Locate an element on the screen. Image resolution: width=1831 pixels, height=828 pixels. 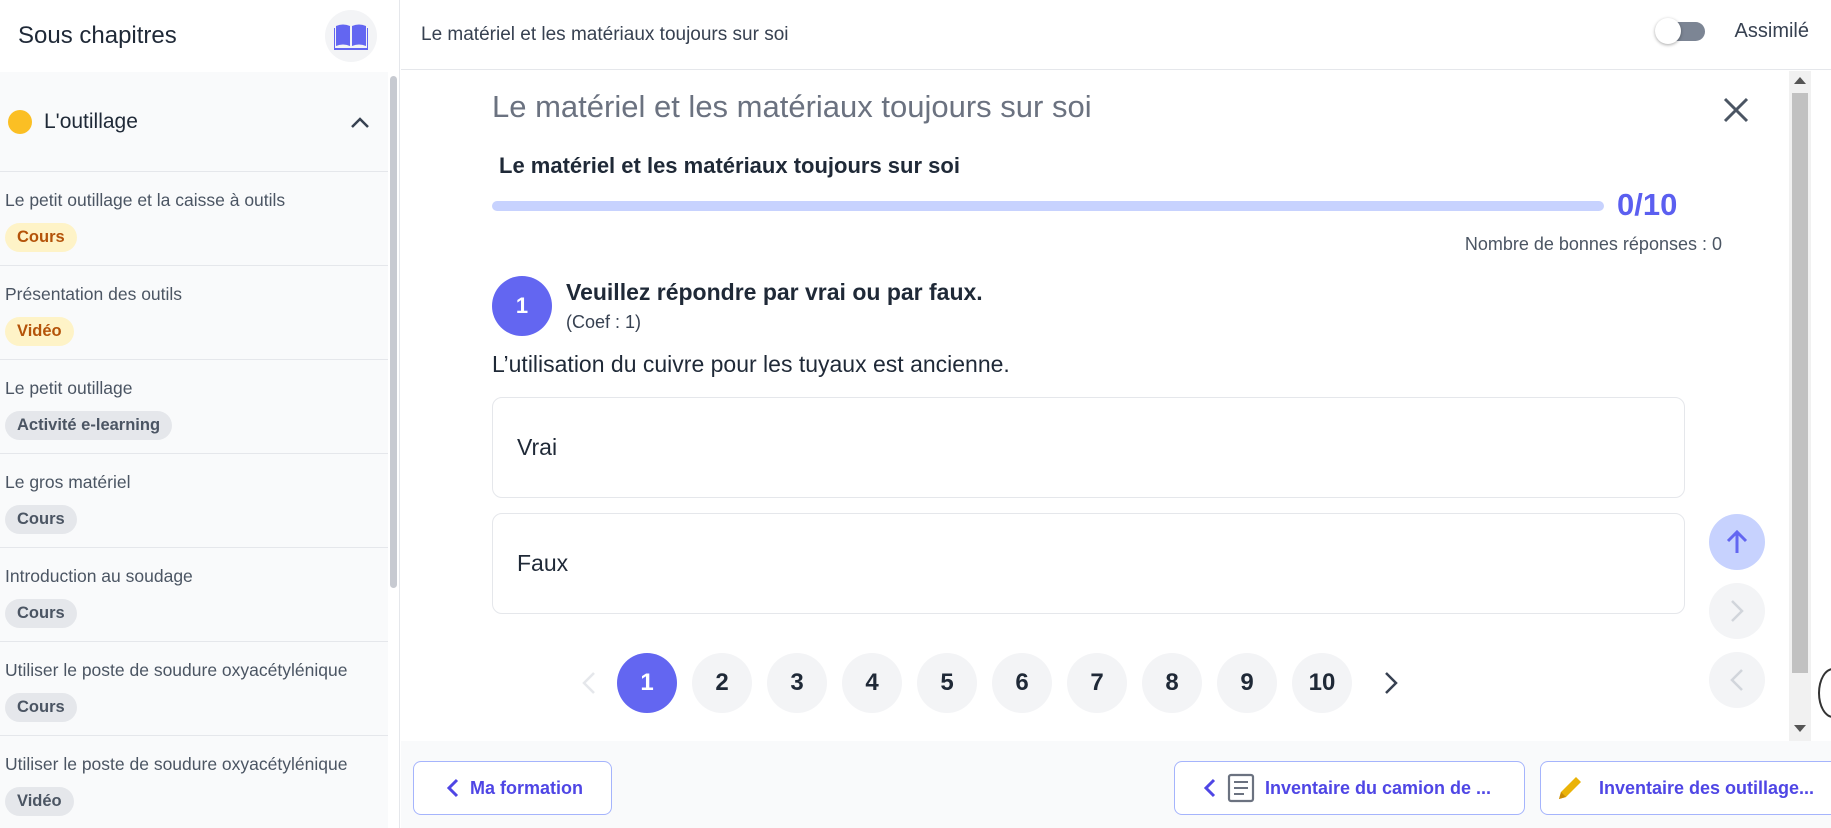
chapter-header: L'outillage is located at coordinates (194, 122).